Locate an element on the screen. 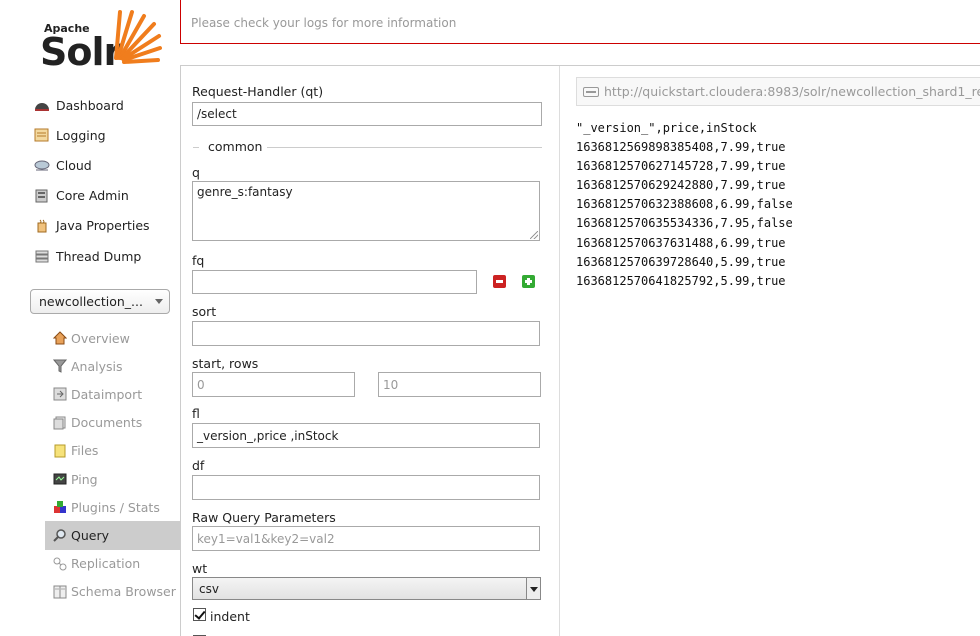 The width and height of the screenshot is (980, 636). core-nav-overview: Overview is located at coordinates (112, 338).